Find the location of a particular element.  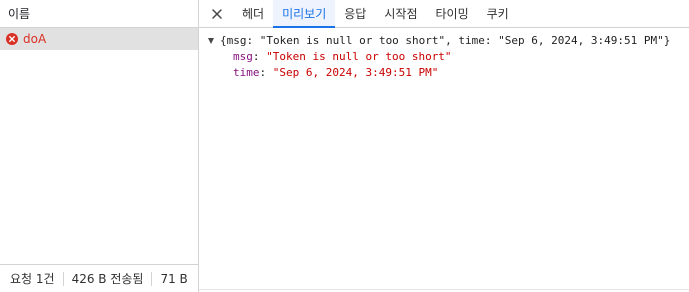

detail-tab-bar: 헤더 미리보기 응답 시작점 타이밍 쿠키 is located at coordinates (444, 14).